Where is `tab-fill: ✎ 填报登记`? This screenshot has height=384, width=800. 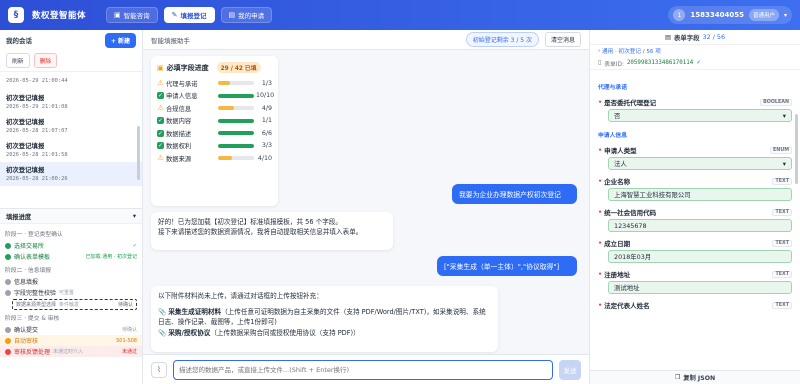
tab-fill: ✎ 填报登记 is located at coordinates (189, 15).